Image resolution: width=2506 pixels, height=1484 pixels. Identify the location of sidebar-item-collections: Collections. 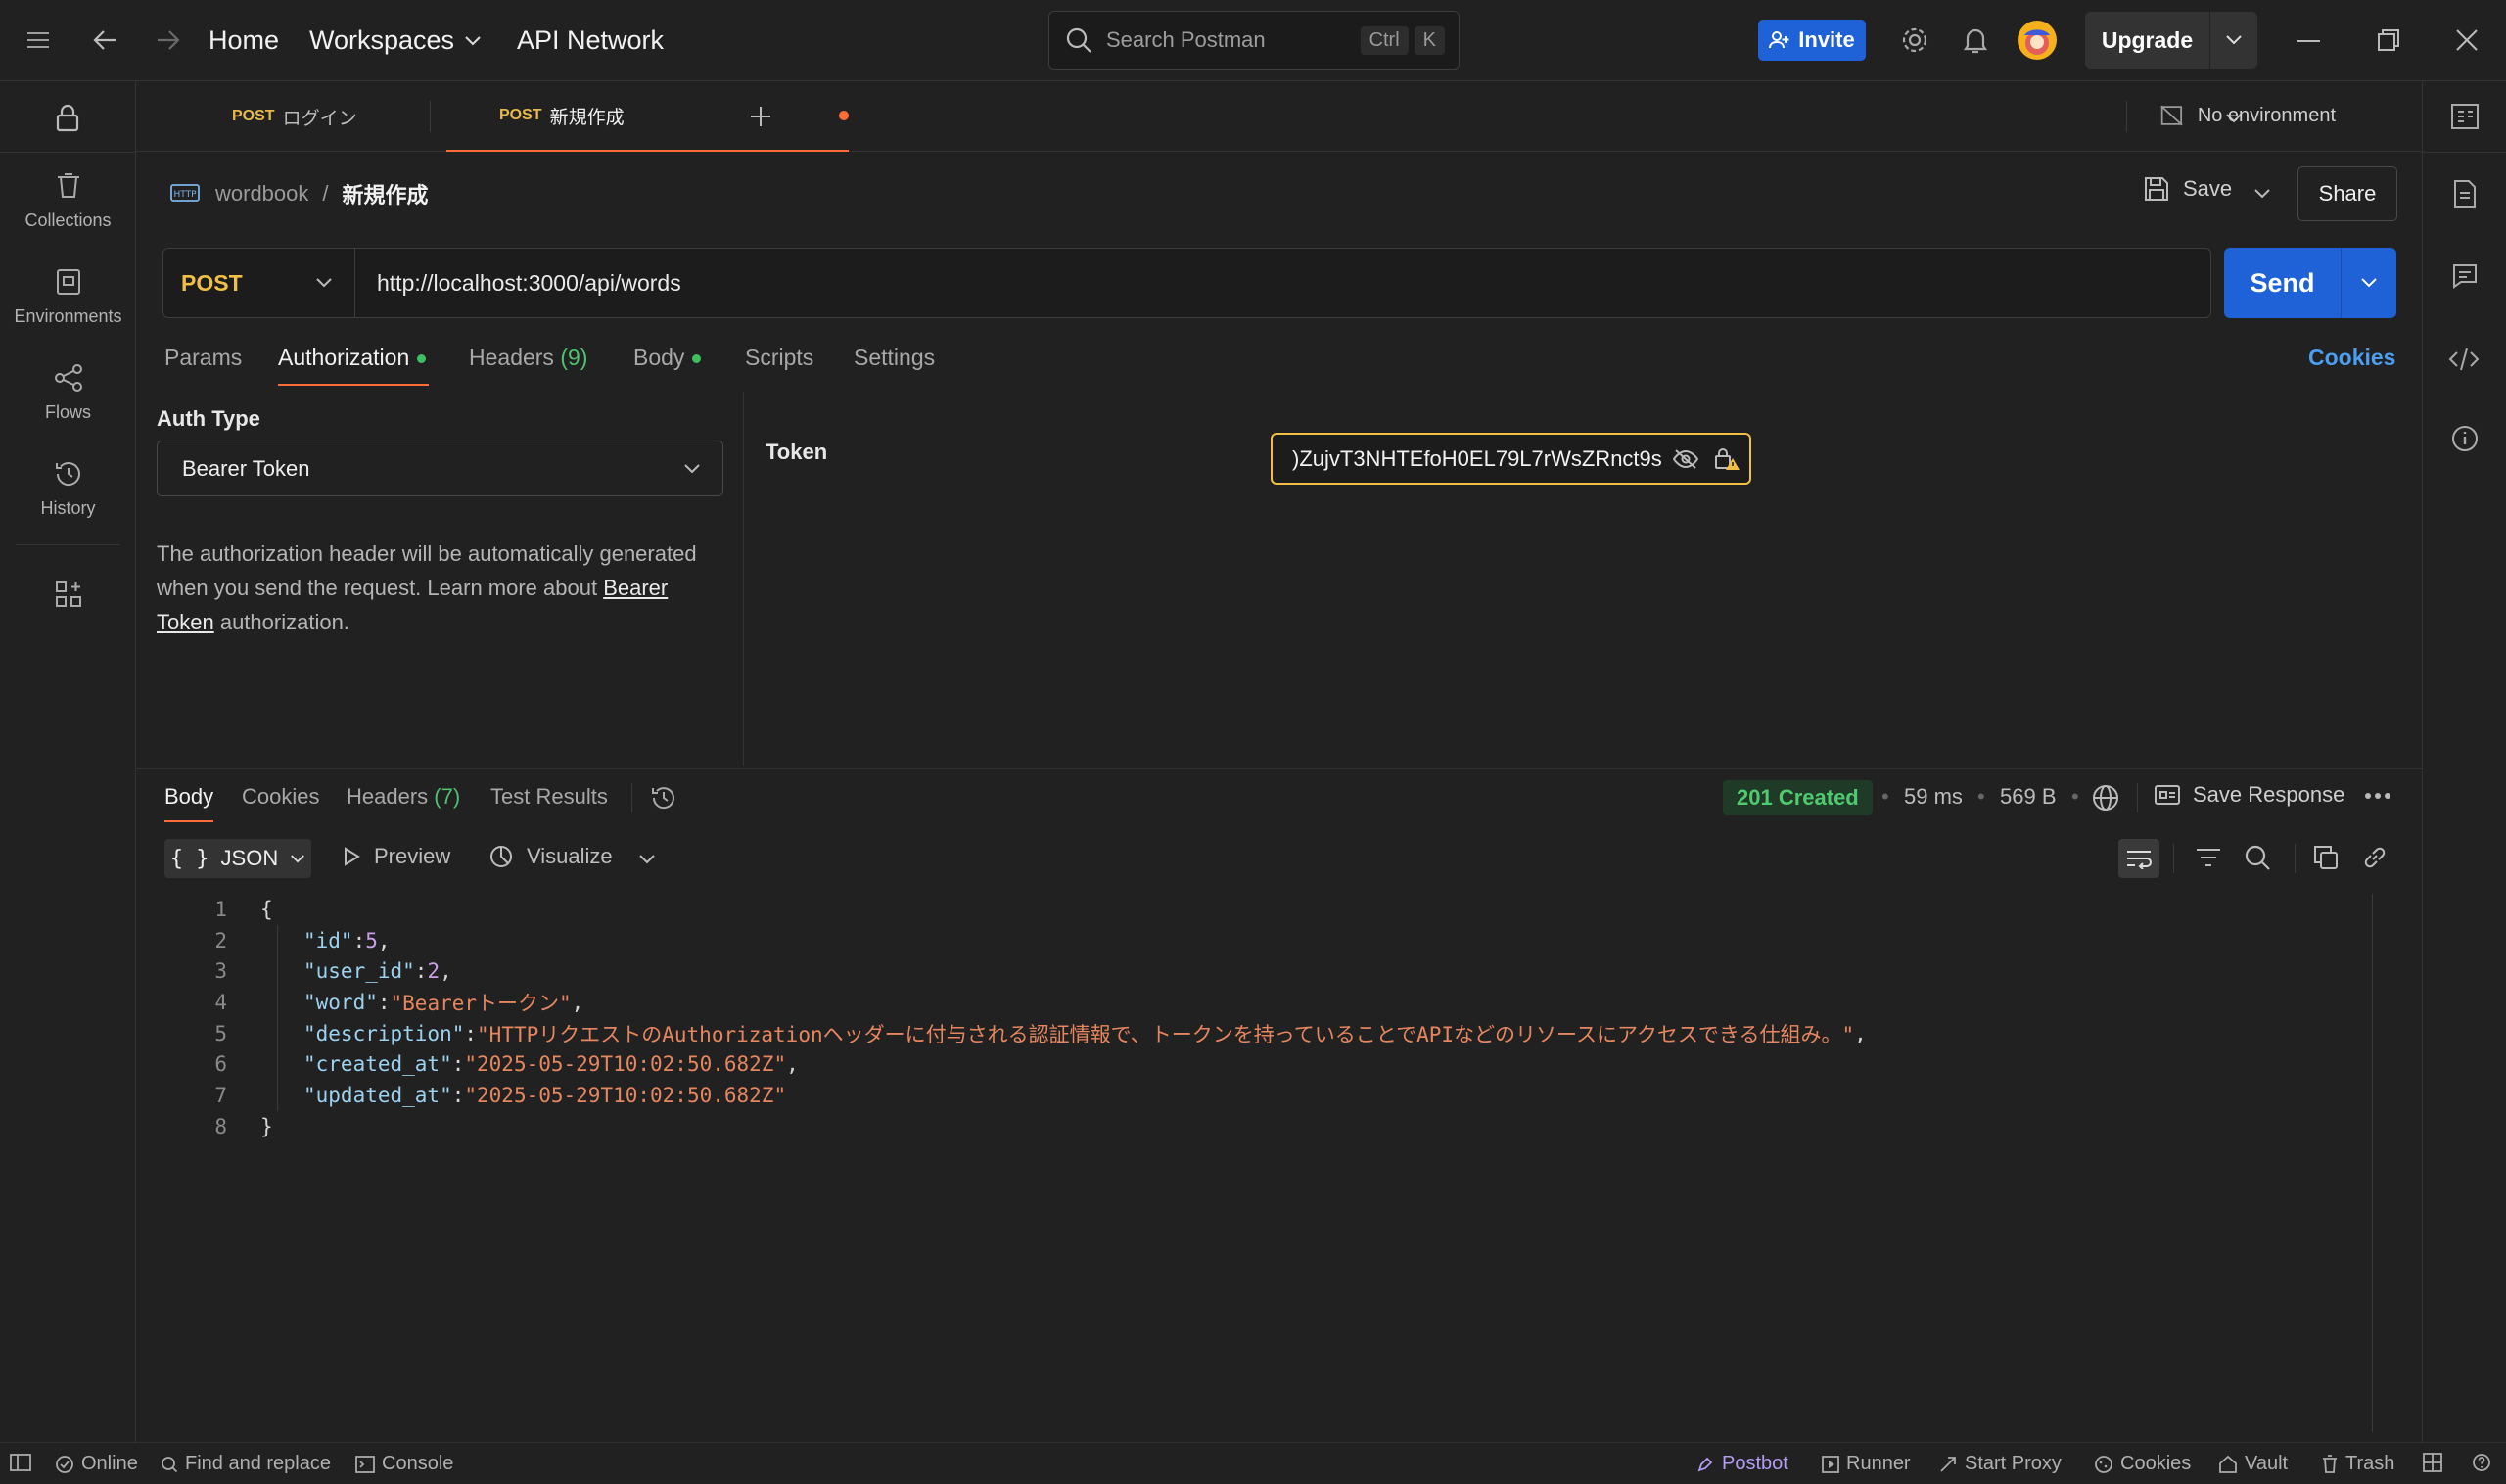
(68, 201).